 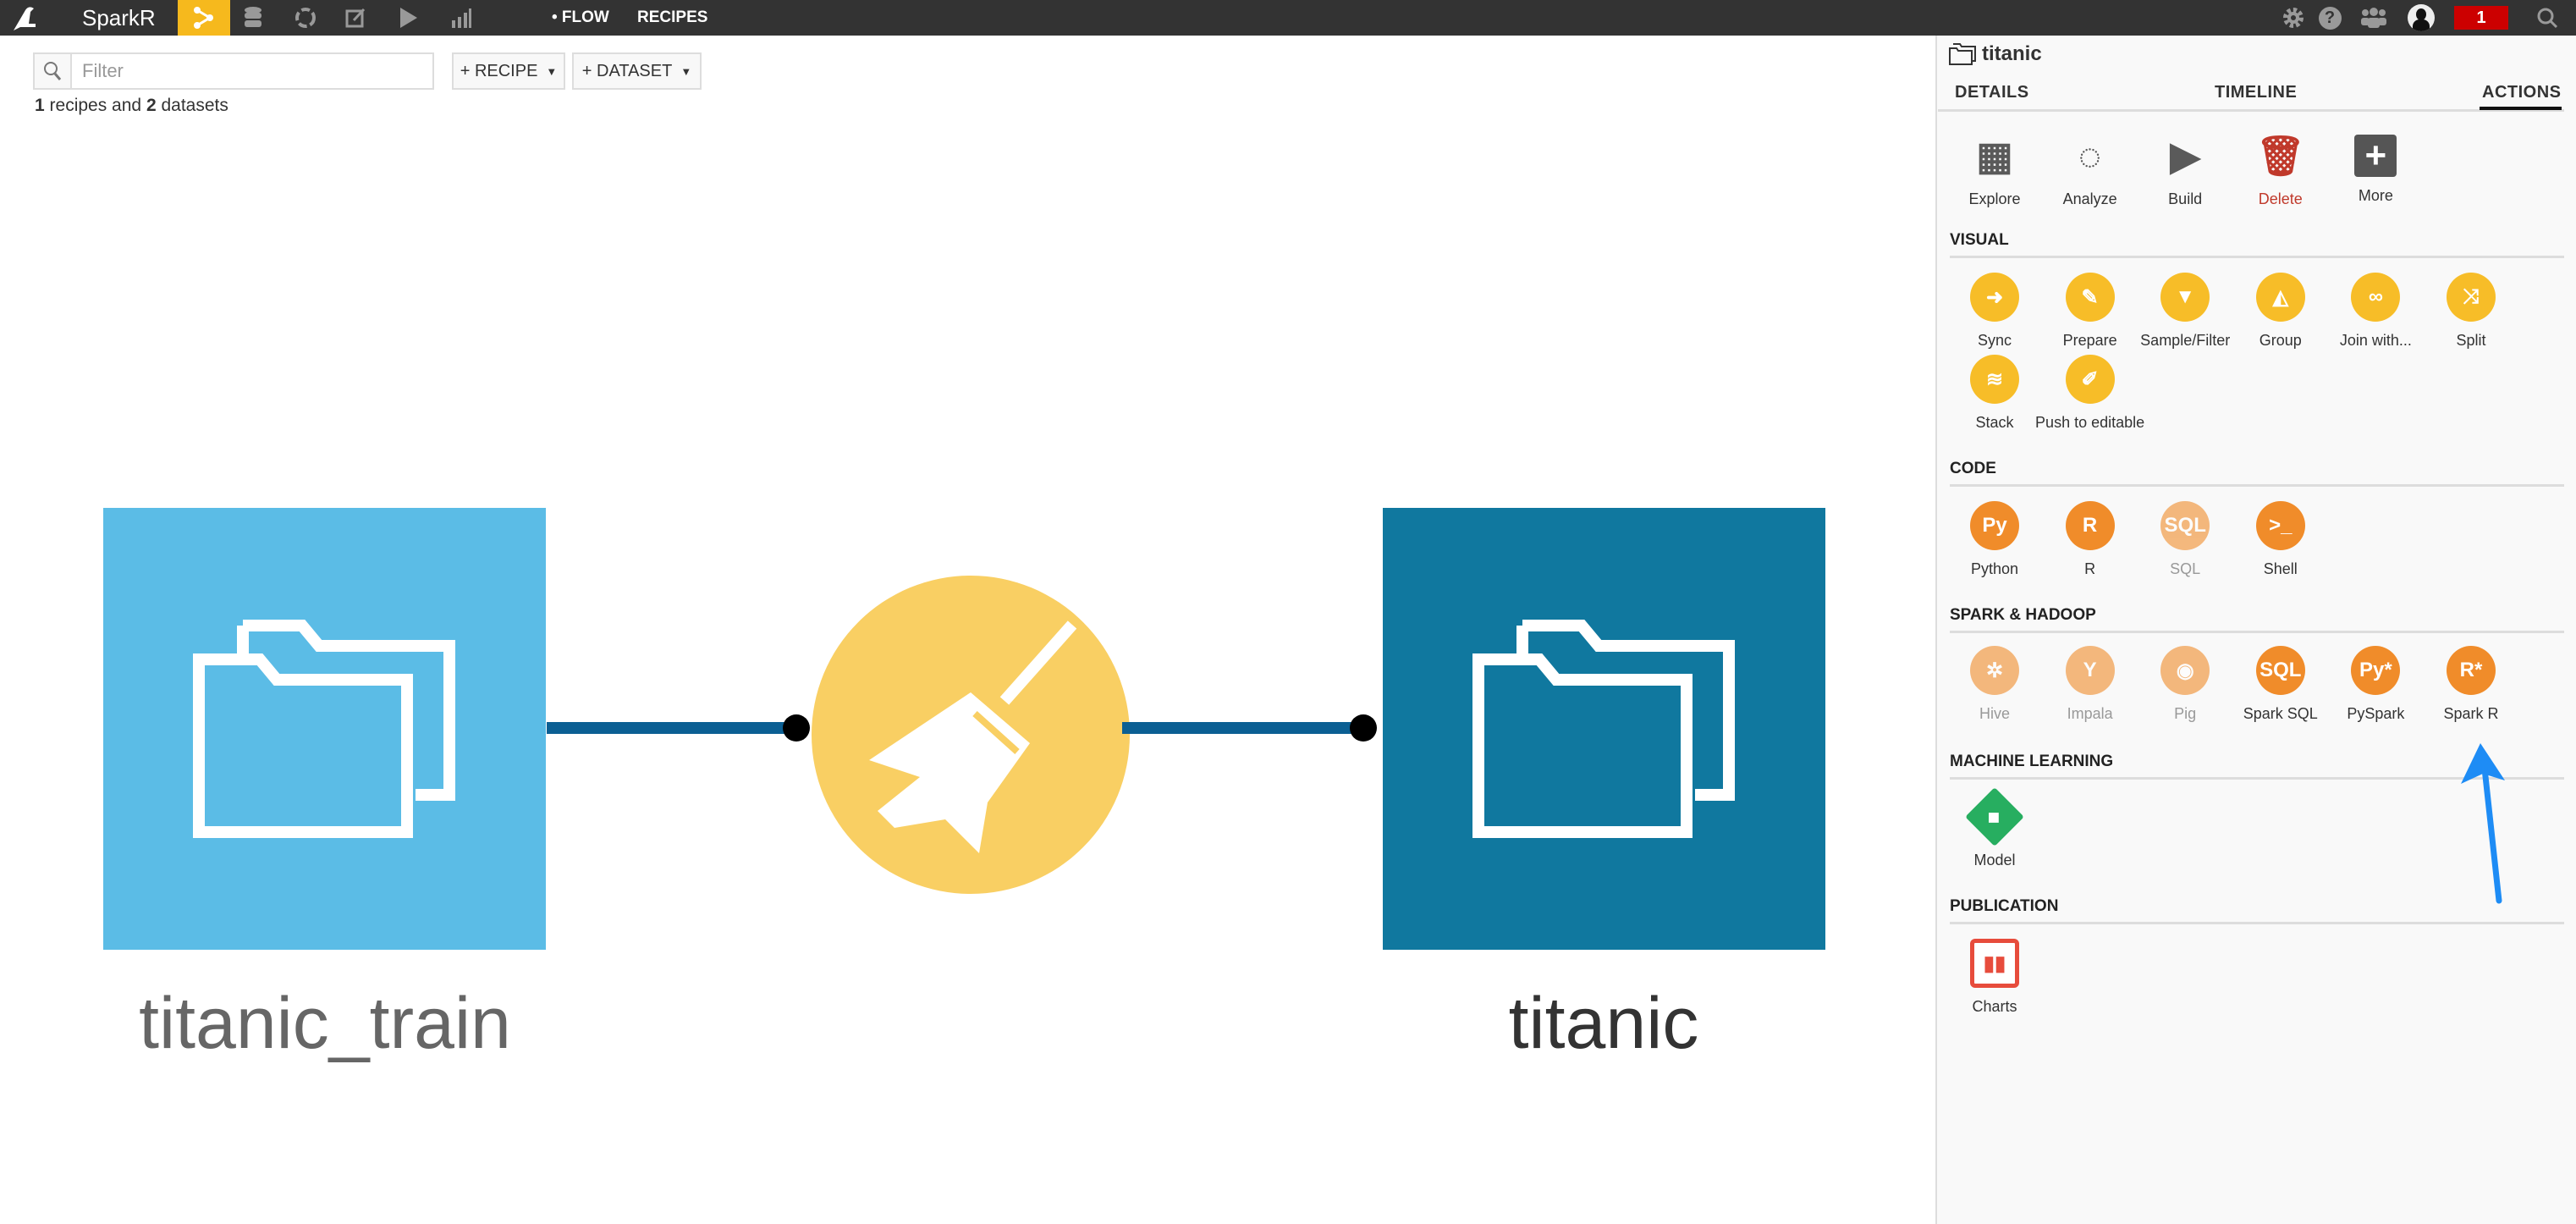 I want to click on top-nav-bar: SparkR • FLOW RECIPES ? 1, so click(x=1288, y=18).